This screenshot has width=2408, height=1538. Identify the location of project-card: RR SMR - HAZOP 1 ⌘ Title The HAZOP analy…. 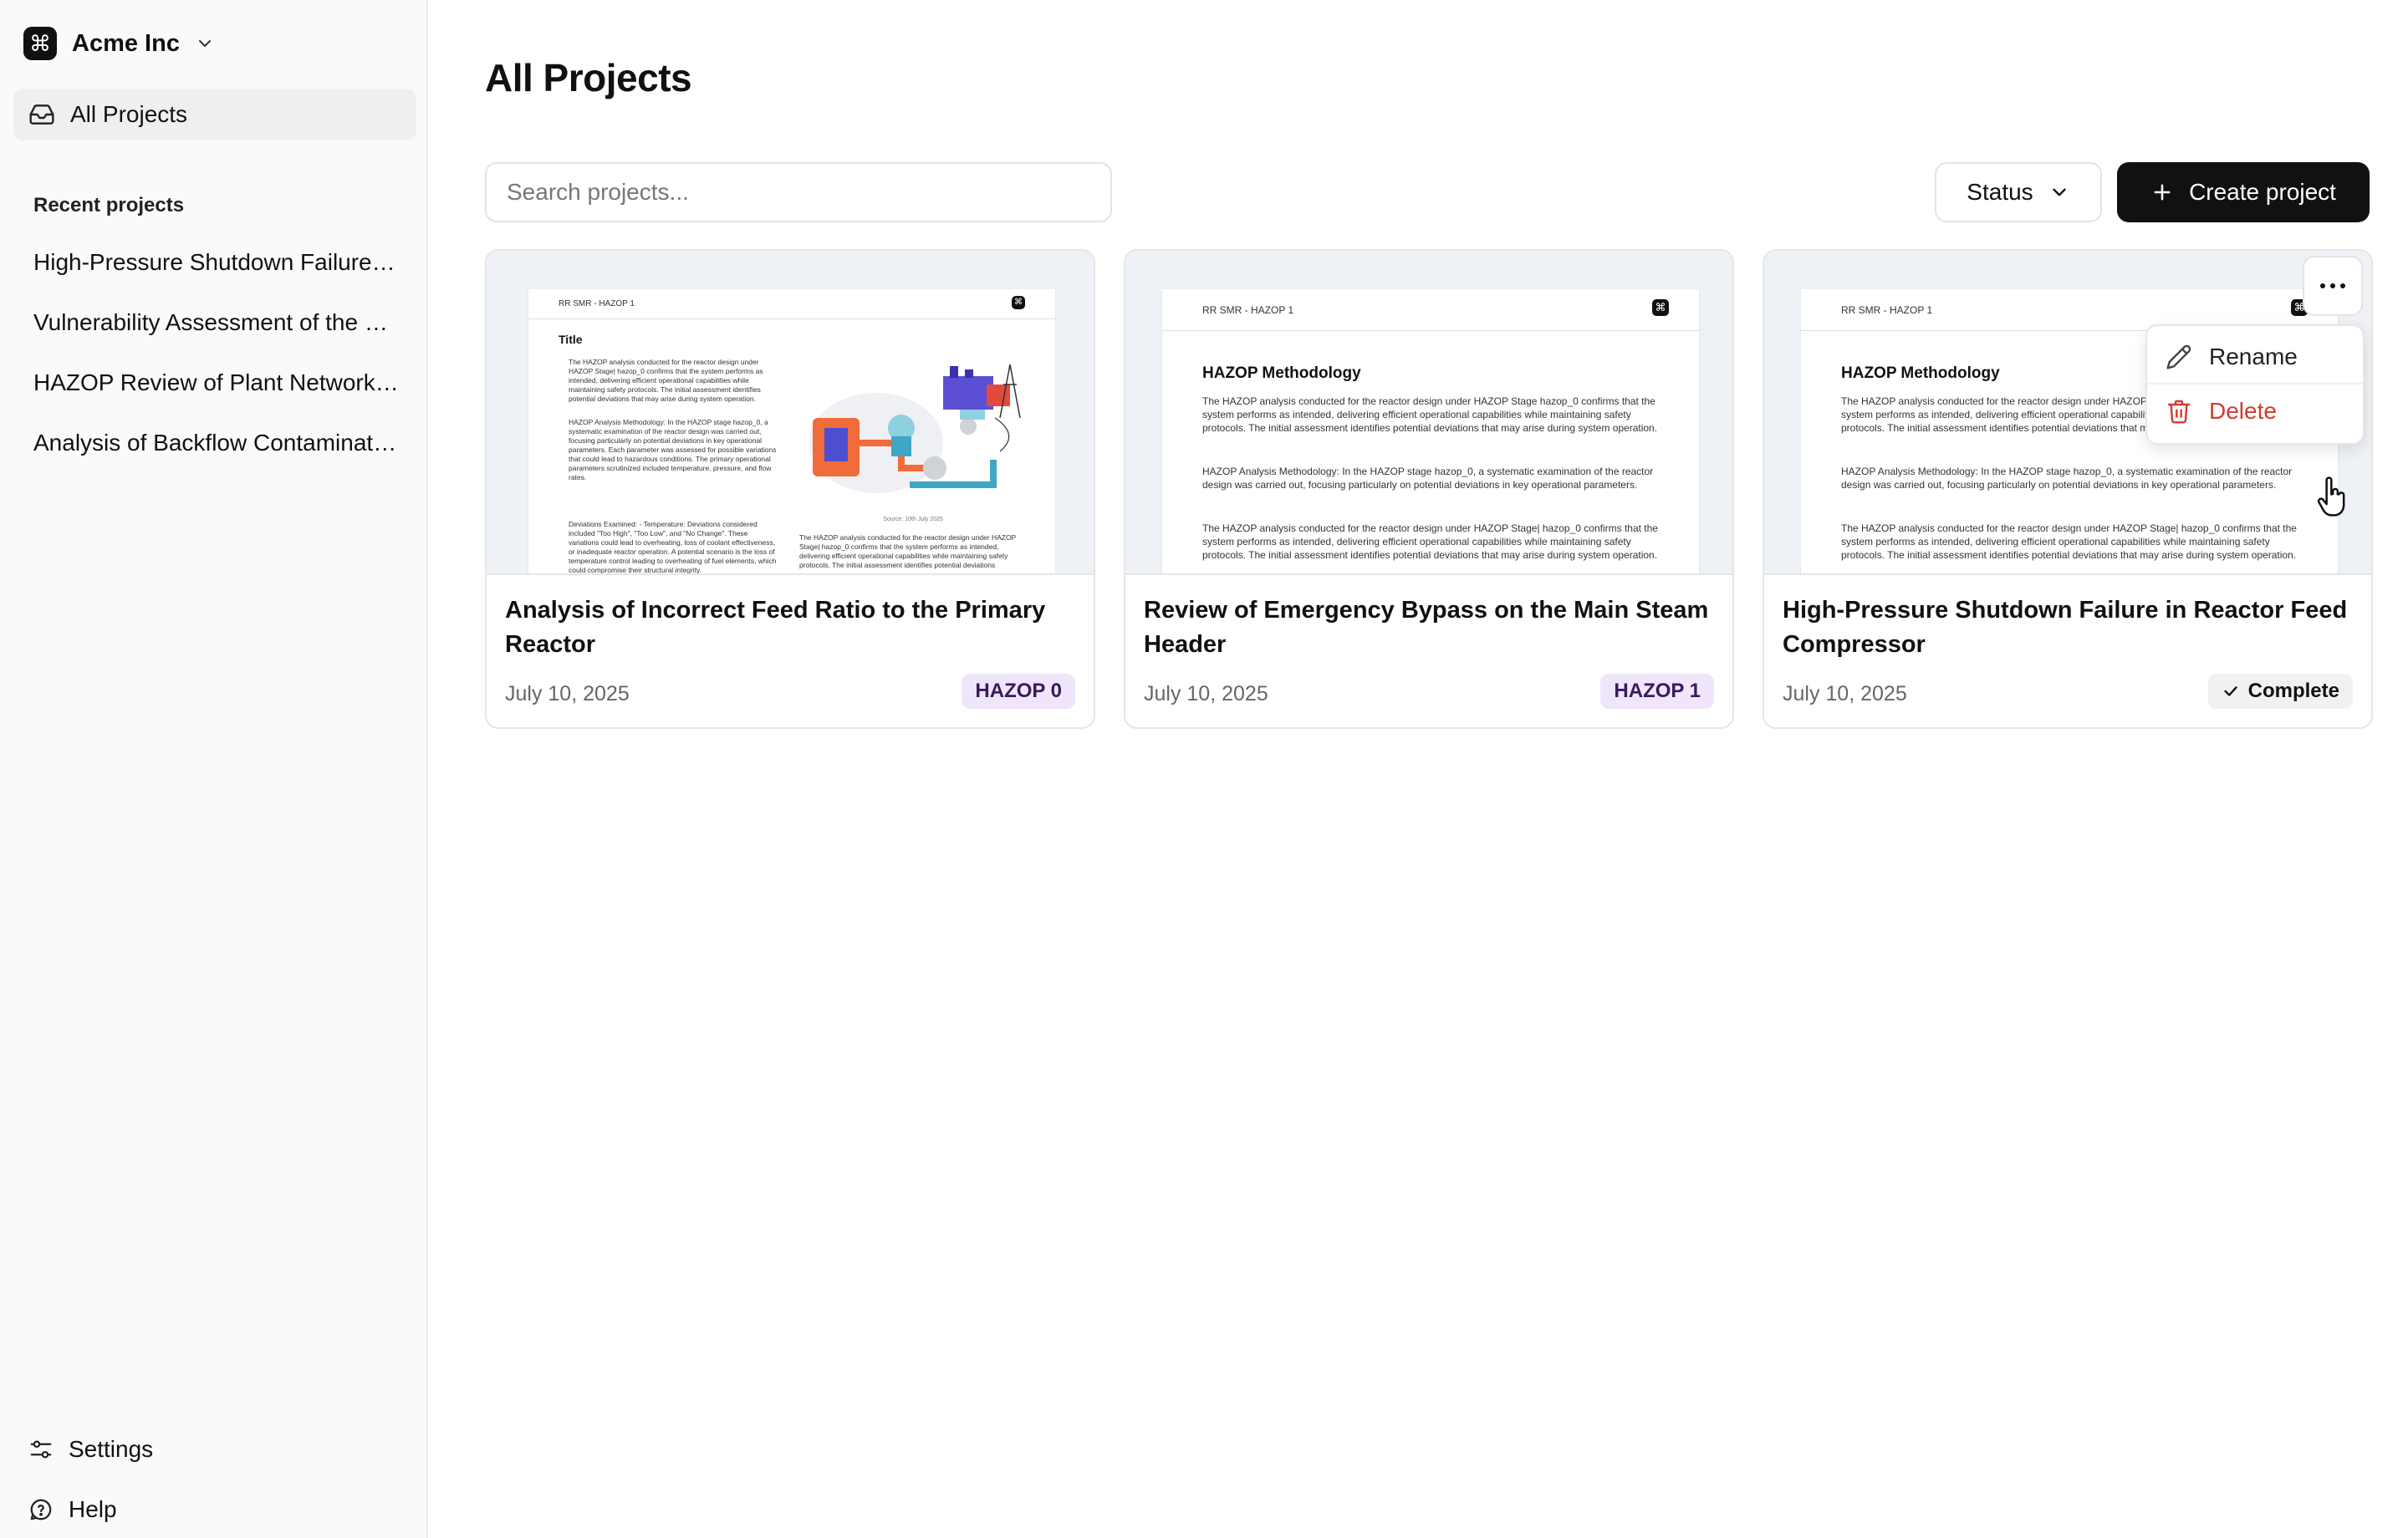
(790, 489).